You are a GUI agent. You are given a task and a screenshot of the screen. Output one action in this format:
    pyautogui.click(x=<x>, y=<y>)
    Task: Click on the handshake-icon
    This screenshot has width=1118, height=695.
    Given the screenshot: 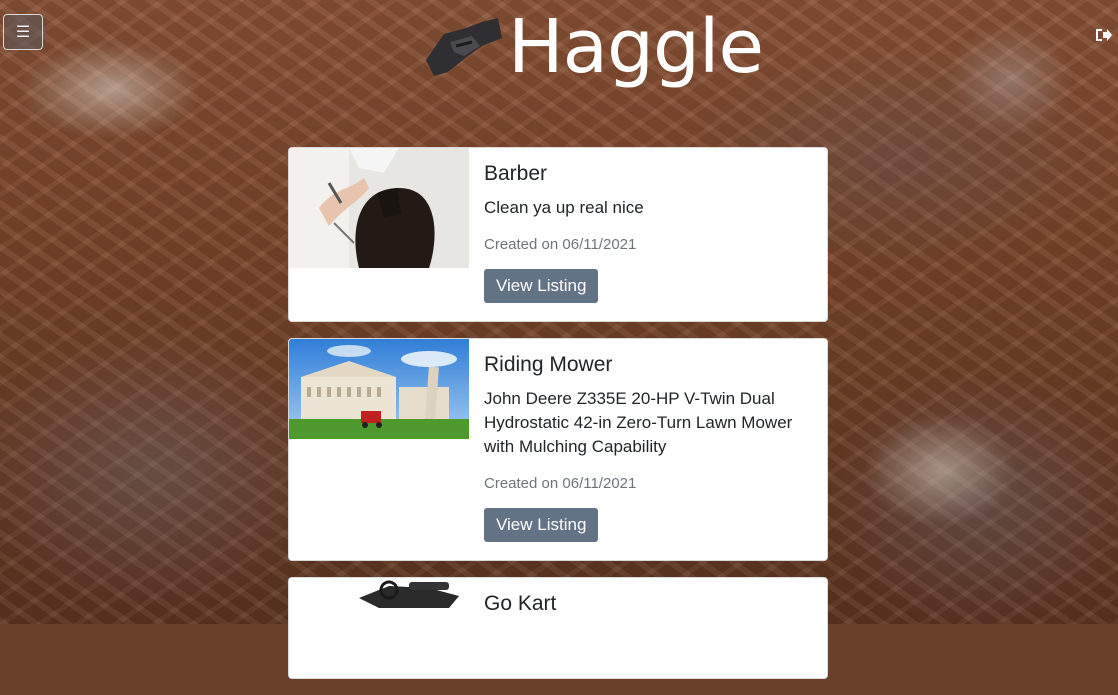 What is the action you would take?
    pyautogui.click(x=464, y=47)
    